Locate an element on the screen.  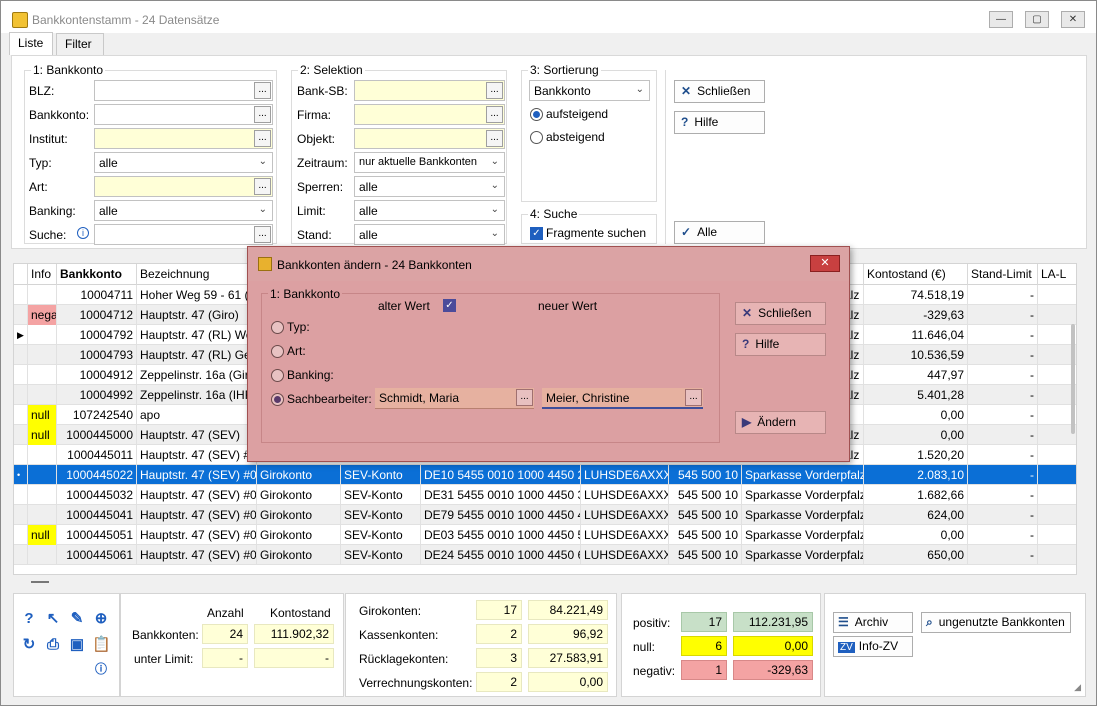
column-header-info: Info is located at coordinates (42, 274).